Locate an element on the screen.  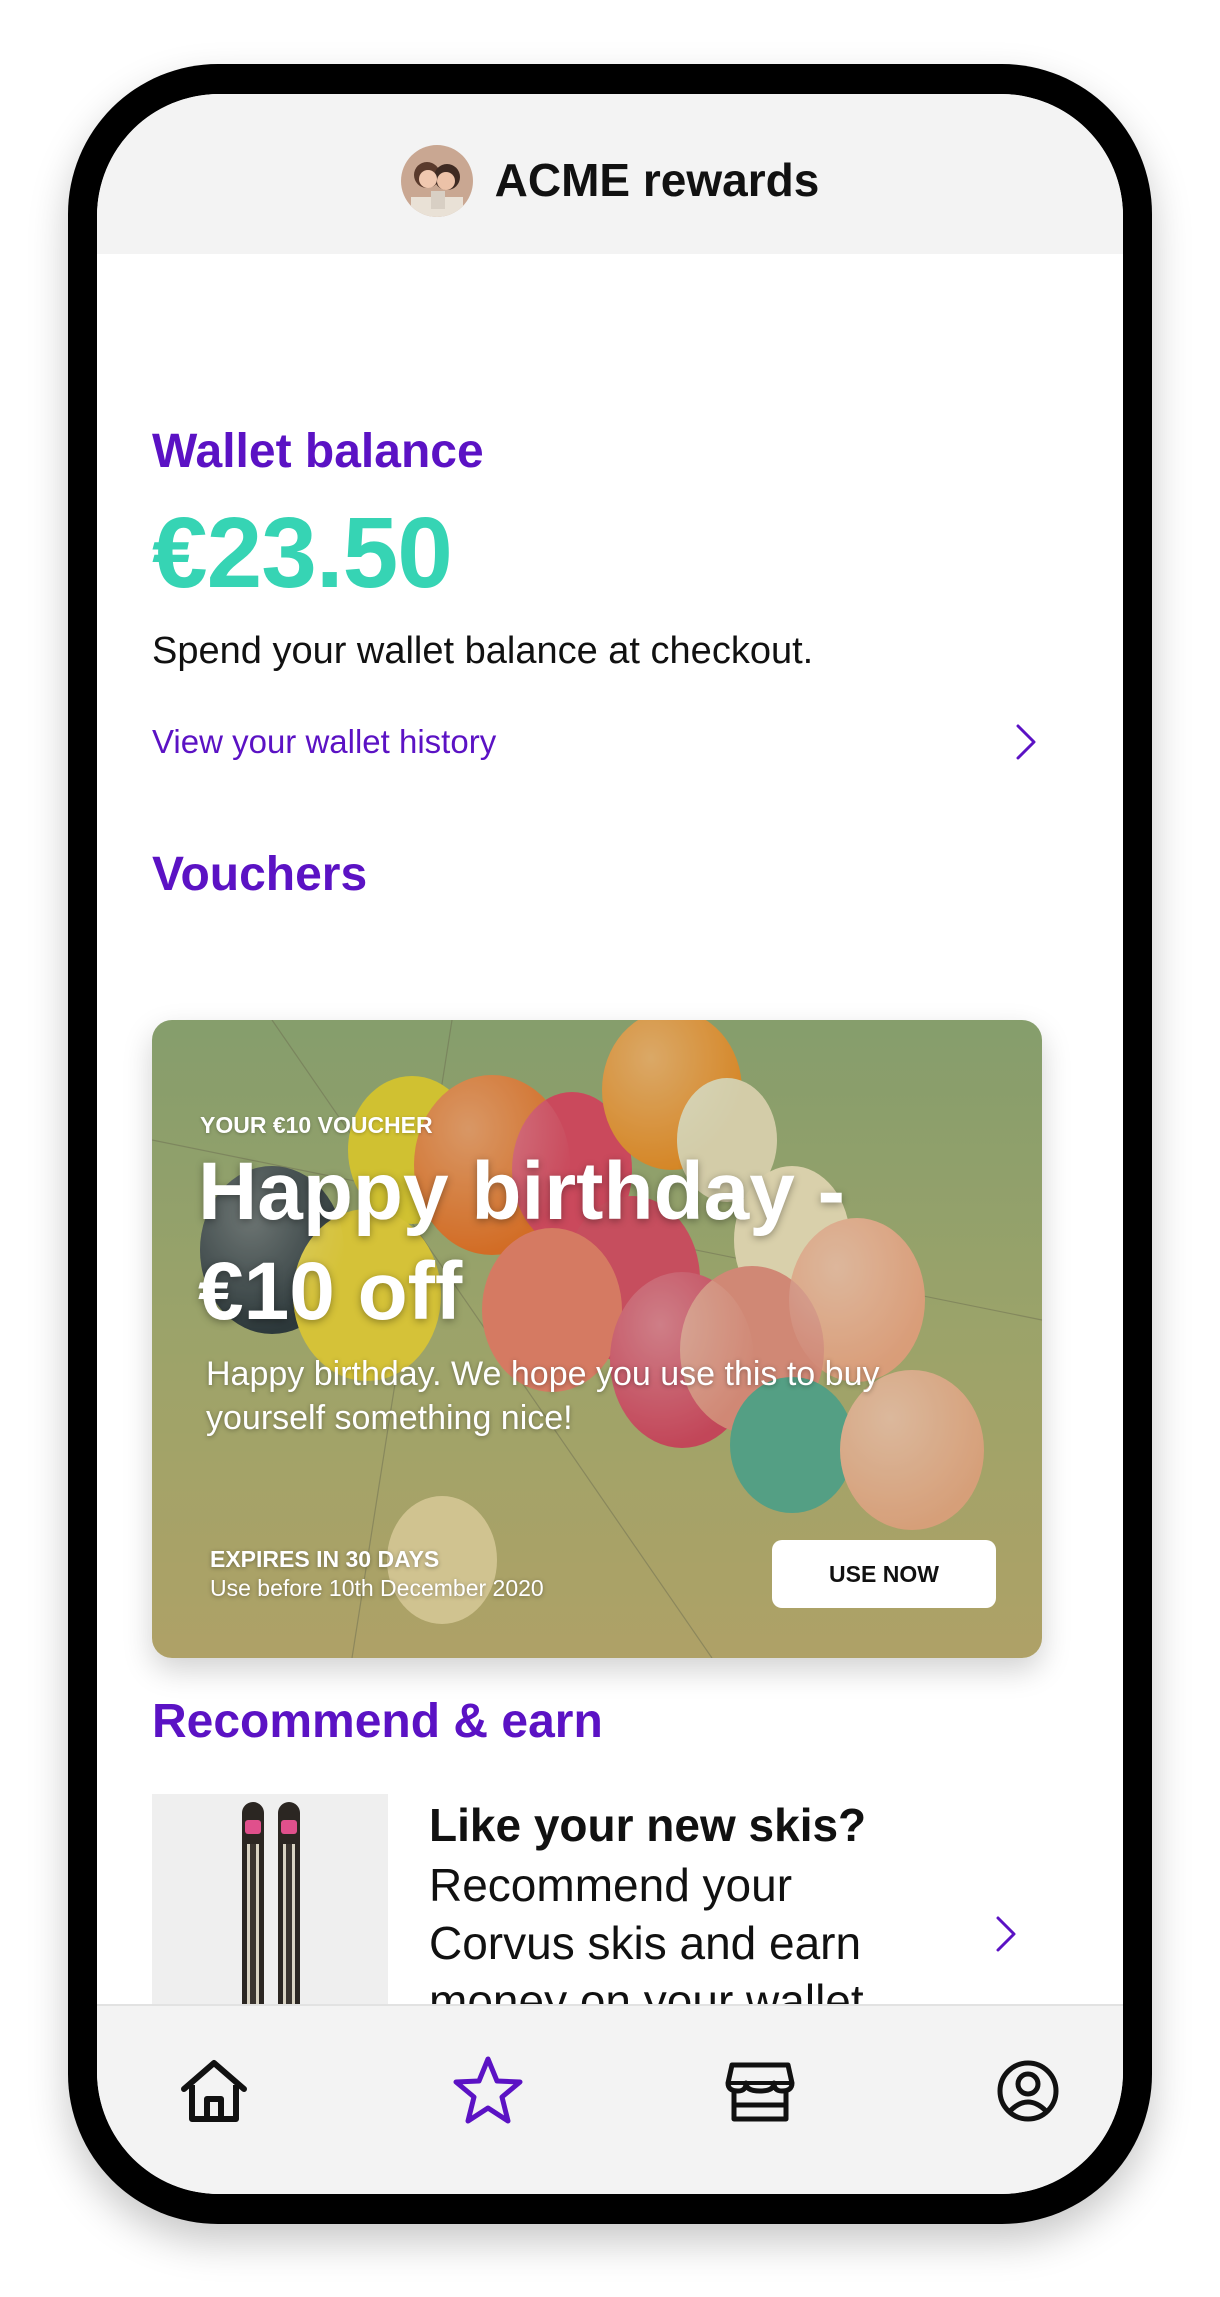
recommend-section-title: Recommend & earn is located at coordinates (377, 1721).